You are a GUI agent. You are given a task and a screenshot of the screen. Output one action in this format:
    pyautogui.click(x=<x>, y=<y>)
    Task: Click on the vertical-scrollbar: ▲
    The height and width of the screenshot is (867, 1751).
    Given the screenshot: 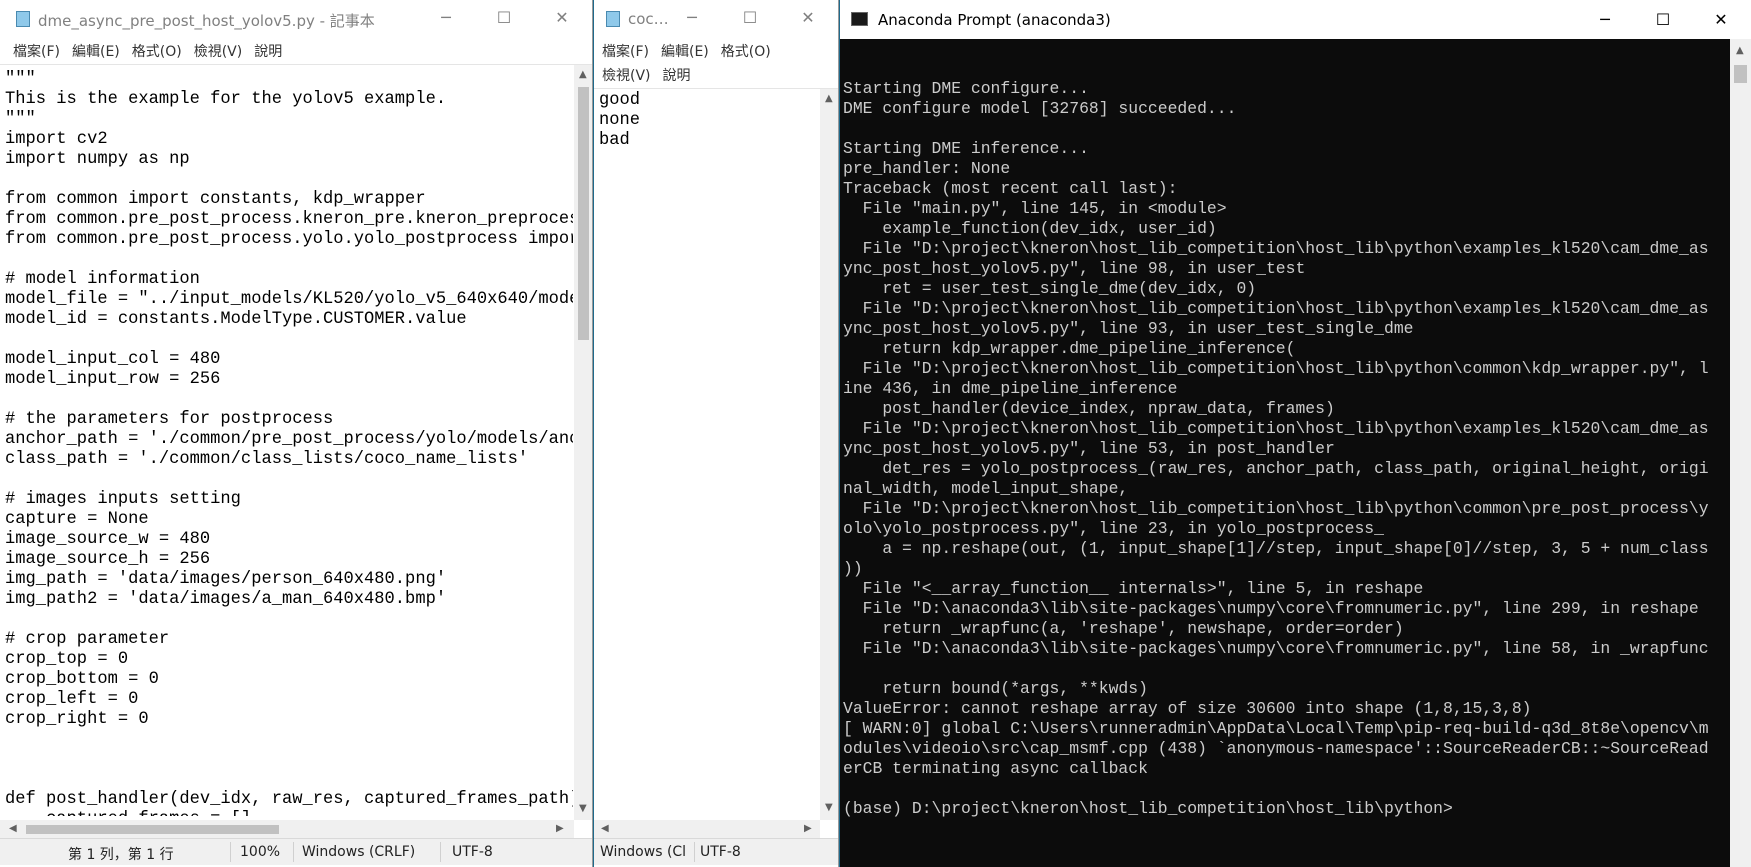 What is the action you would take?
    pyautogui.click(x=1740, y=453)
    